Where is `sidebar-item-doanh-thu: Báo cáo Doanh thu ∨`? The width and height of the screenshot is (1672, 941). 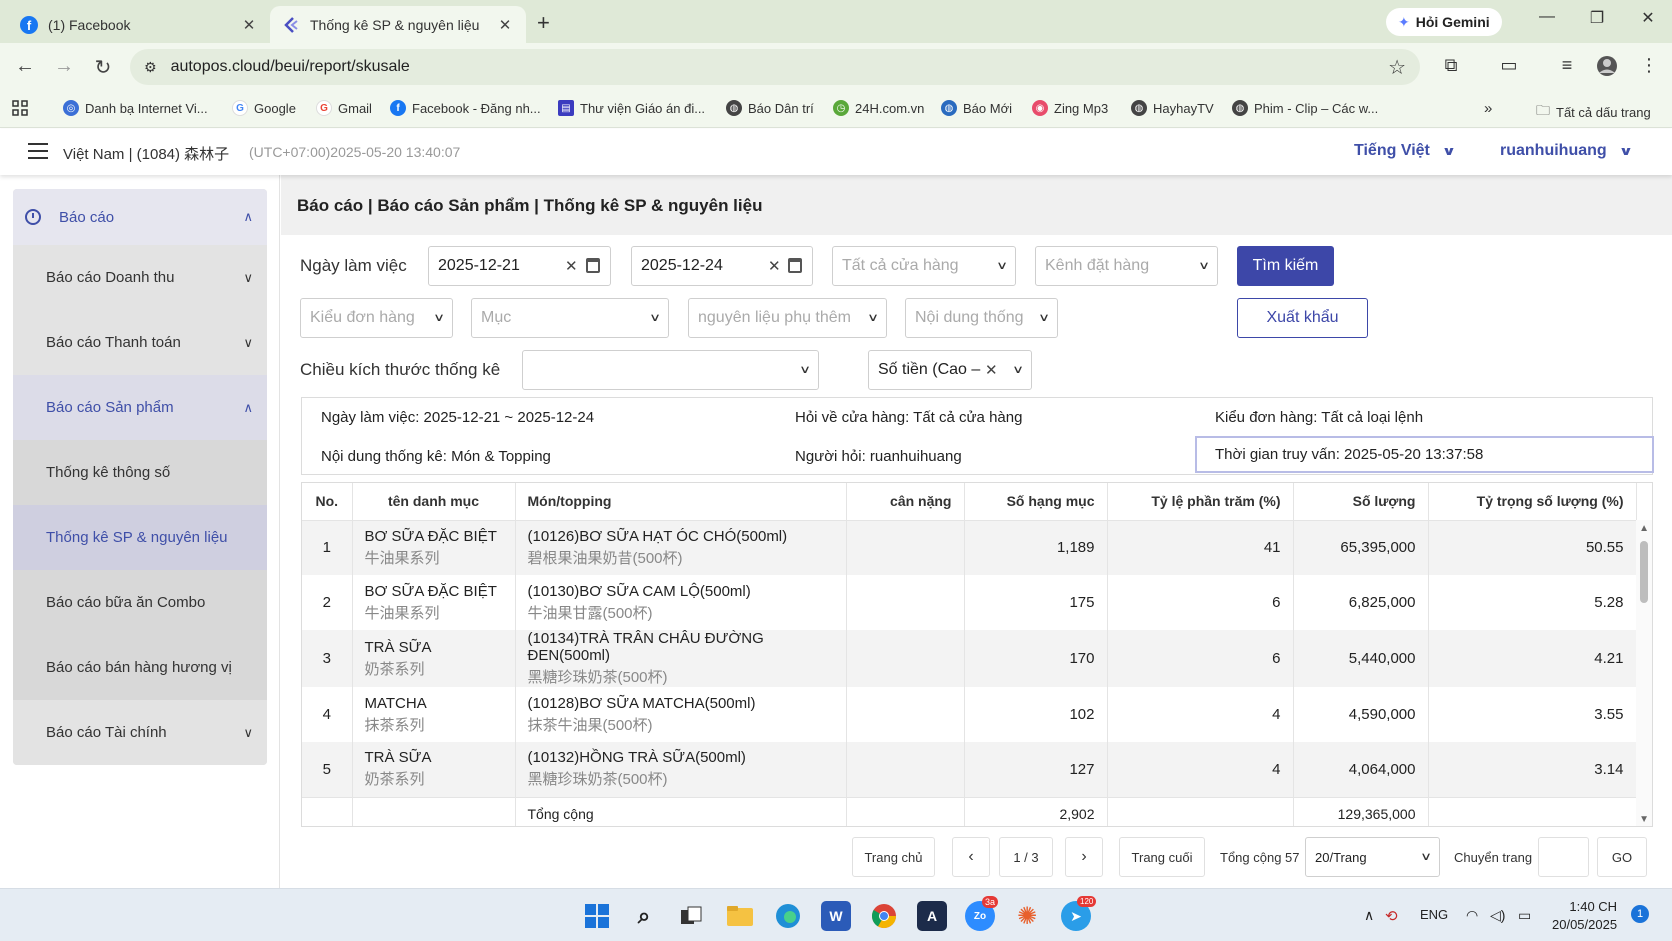
sidebar-item-doanh-thu: Báo cáo Doanh thu ∨ is located at coordinates (140, 277).